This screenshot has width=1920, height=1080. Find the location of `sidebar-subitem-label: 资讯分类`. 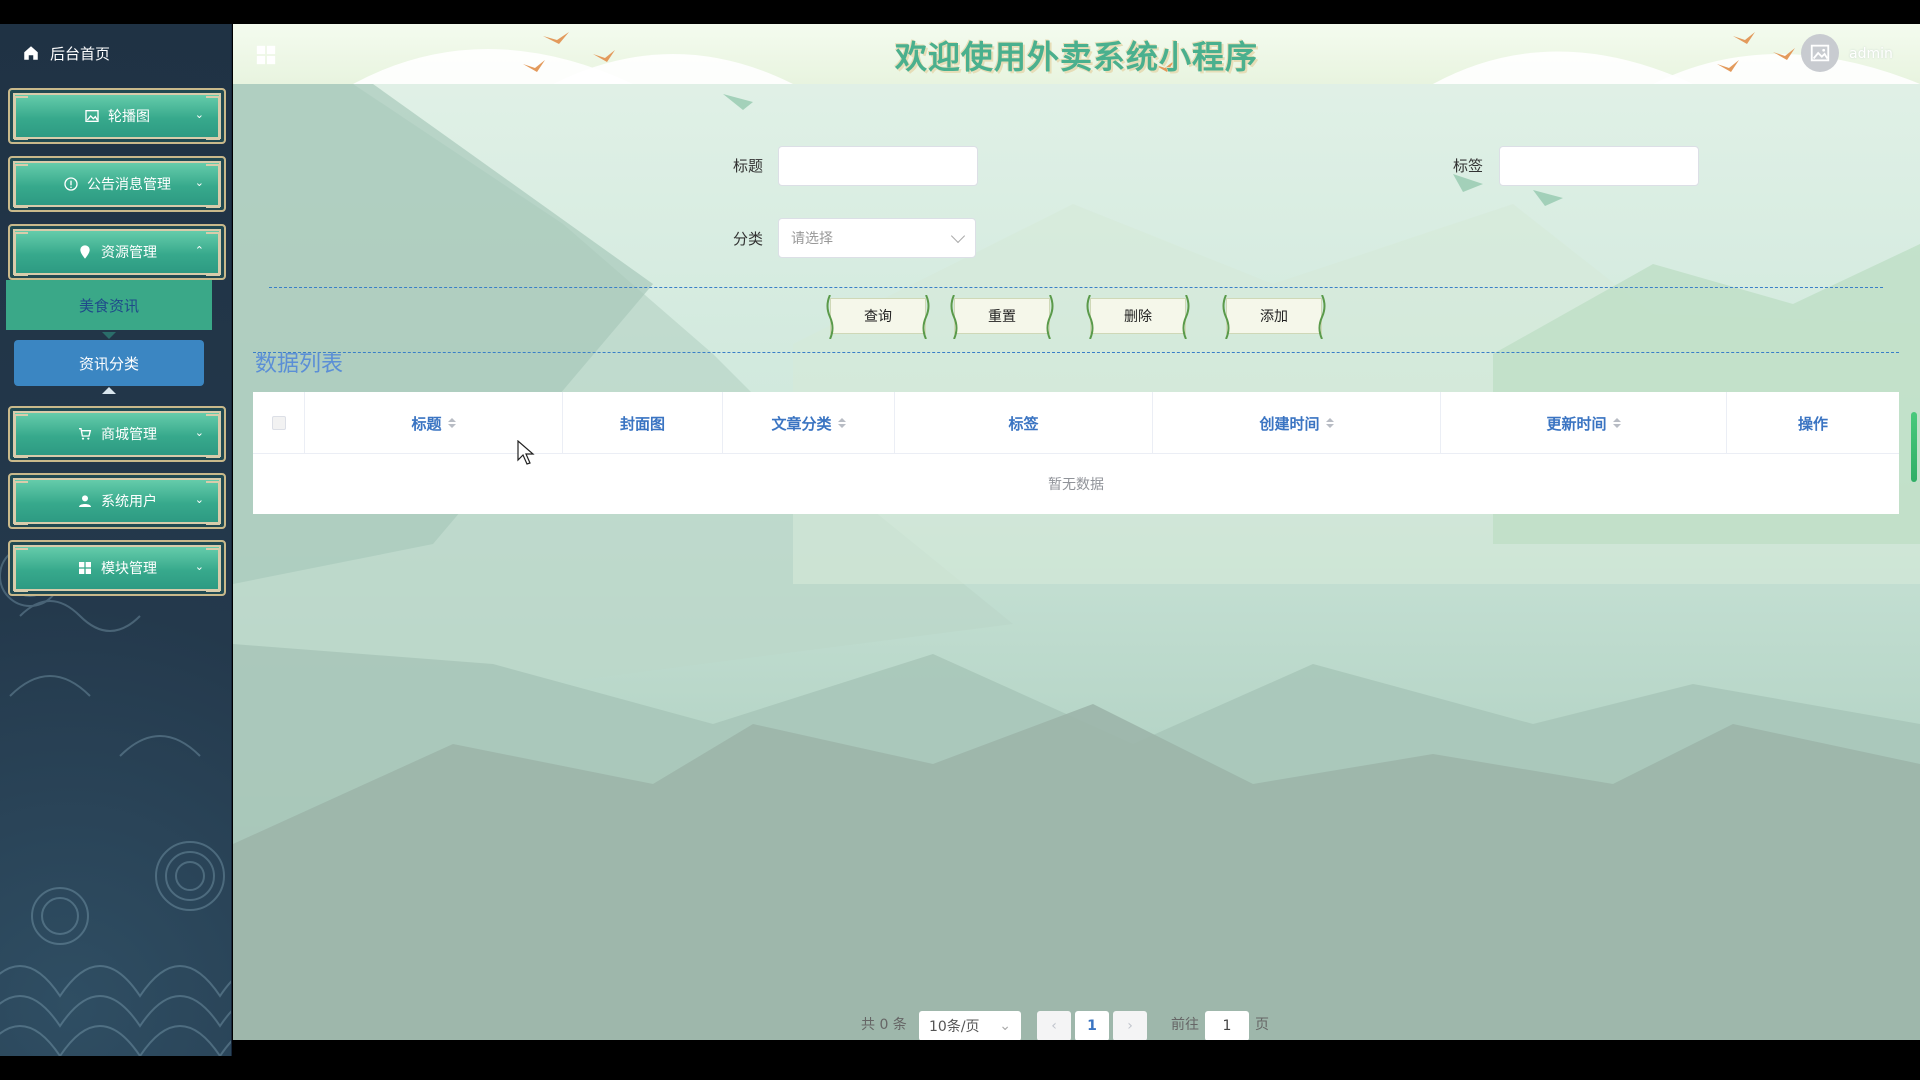

sidebar-subitem-label: 资讯分类 is located at coordinates (108, 363).